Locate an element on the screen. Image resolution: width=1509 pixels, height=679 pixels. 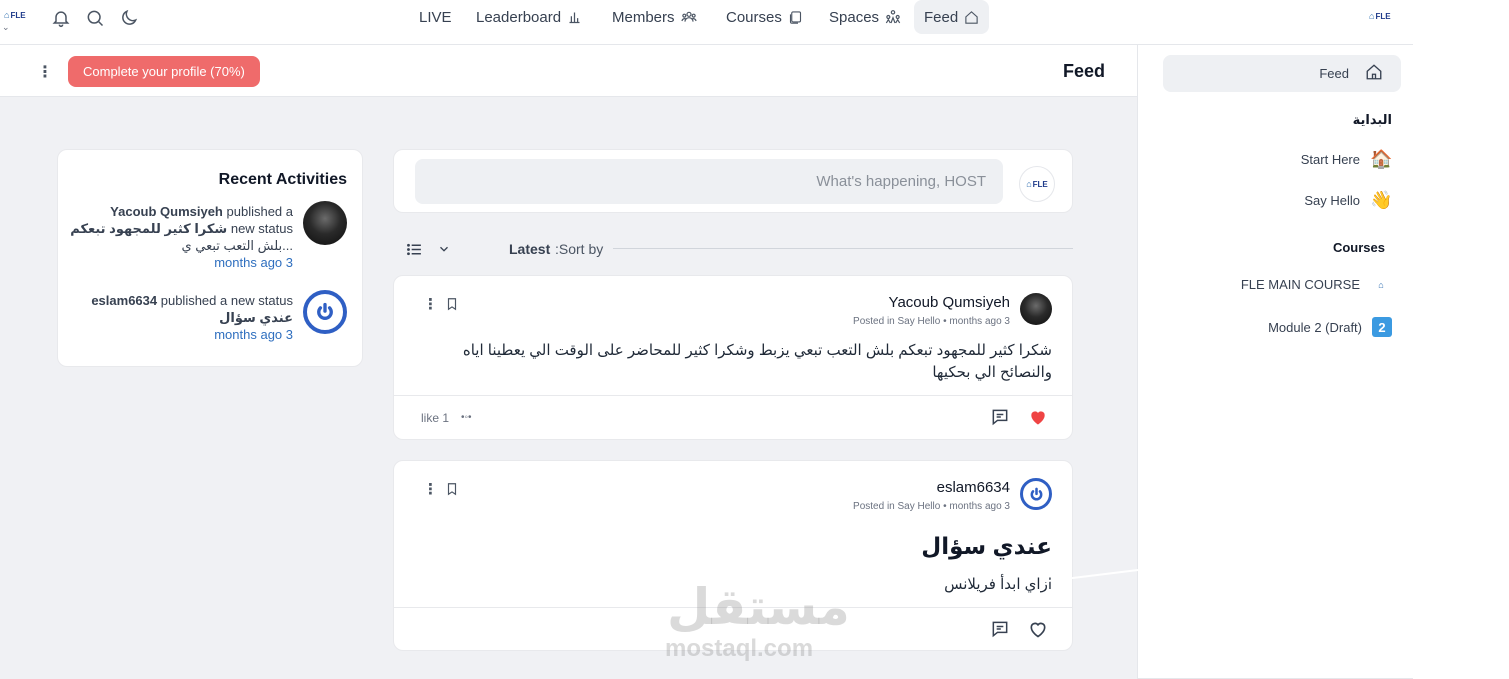
sidebar-section-title: Courses is located at coordinates (1358, 247).